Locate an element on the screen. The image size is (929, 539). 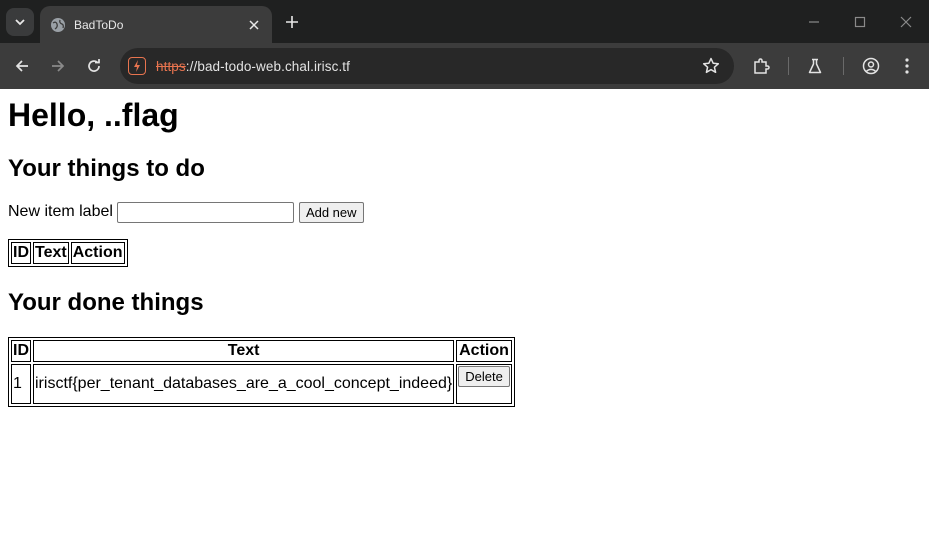
tab-search-button is located at coordinates (20, 22).